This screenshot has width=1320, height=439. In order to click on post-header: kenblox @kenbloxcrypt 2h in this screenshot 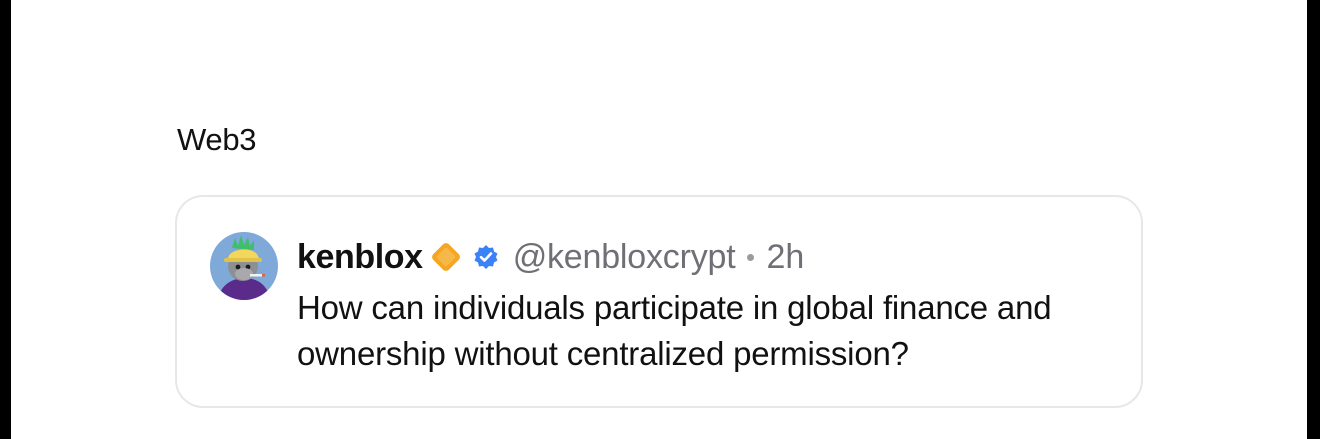, I will do `click(550, 257)`.